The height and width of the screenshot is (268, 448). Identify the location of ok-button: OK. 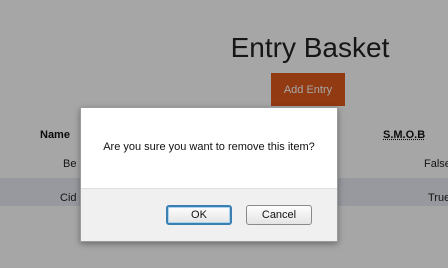
(199, 215).